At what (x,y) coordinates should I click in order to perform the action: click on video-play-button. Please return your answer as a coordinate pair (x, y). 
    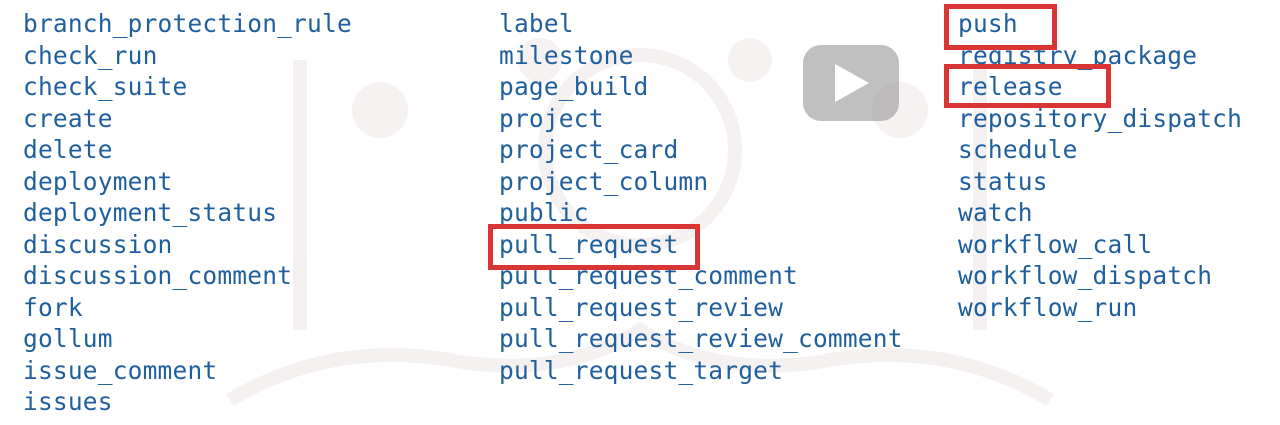
    Looking at the image, I should click on (851, 83).